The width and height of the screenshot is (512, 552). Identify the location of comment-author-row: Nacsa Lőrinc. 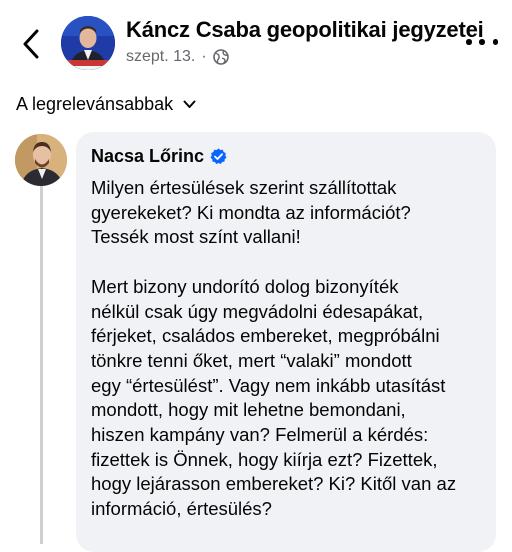
(159, 156).